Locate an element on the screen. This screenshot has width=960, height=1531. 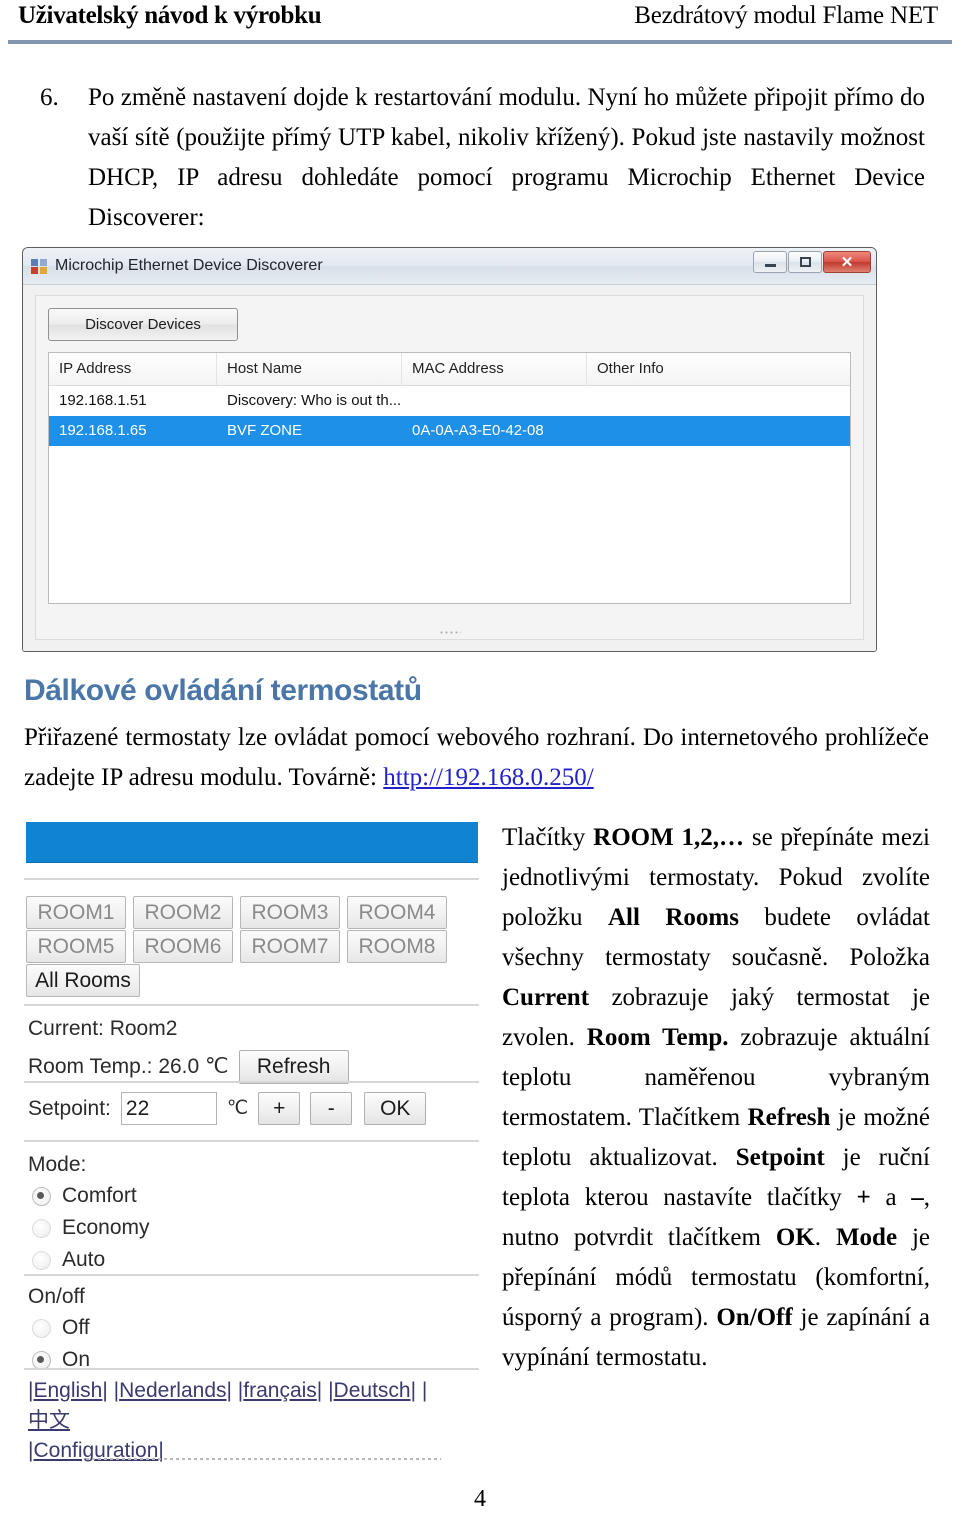
module-ip-link: http://192.168.0.250/ is located at coordinates (488, 777).